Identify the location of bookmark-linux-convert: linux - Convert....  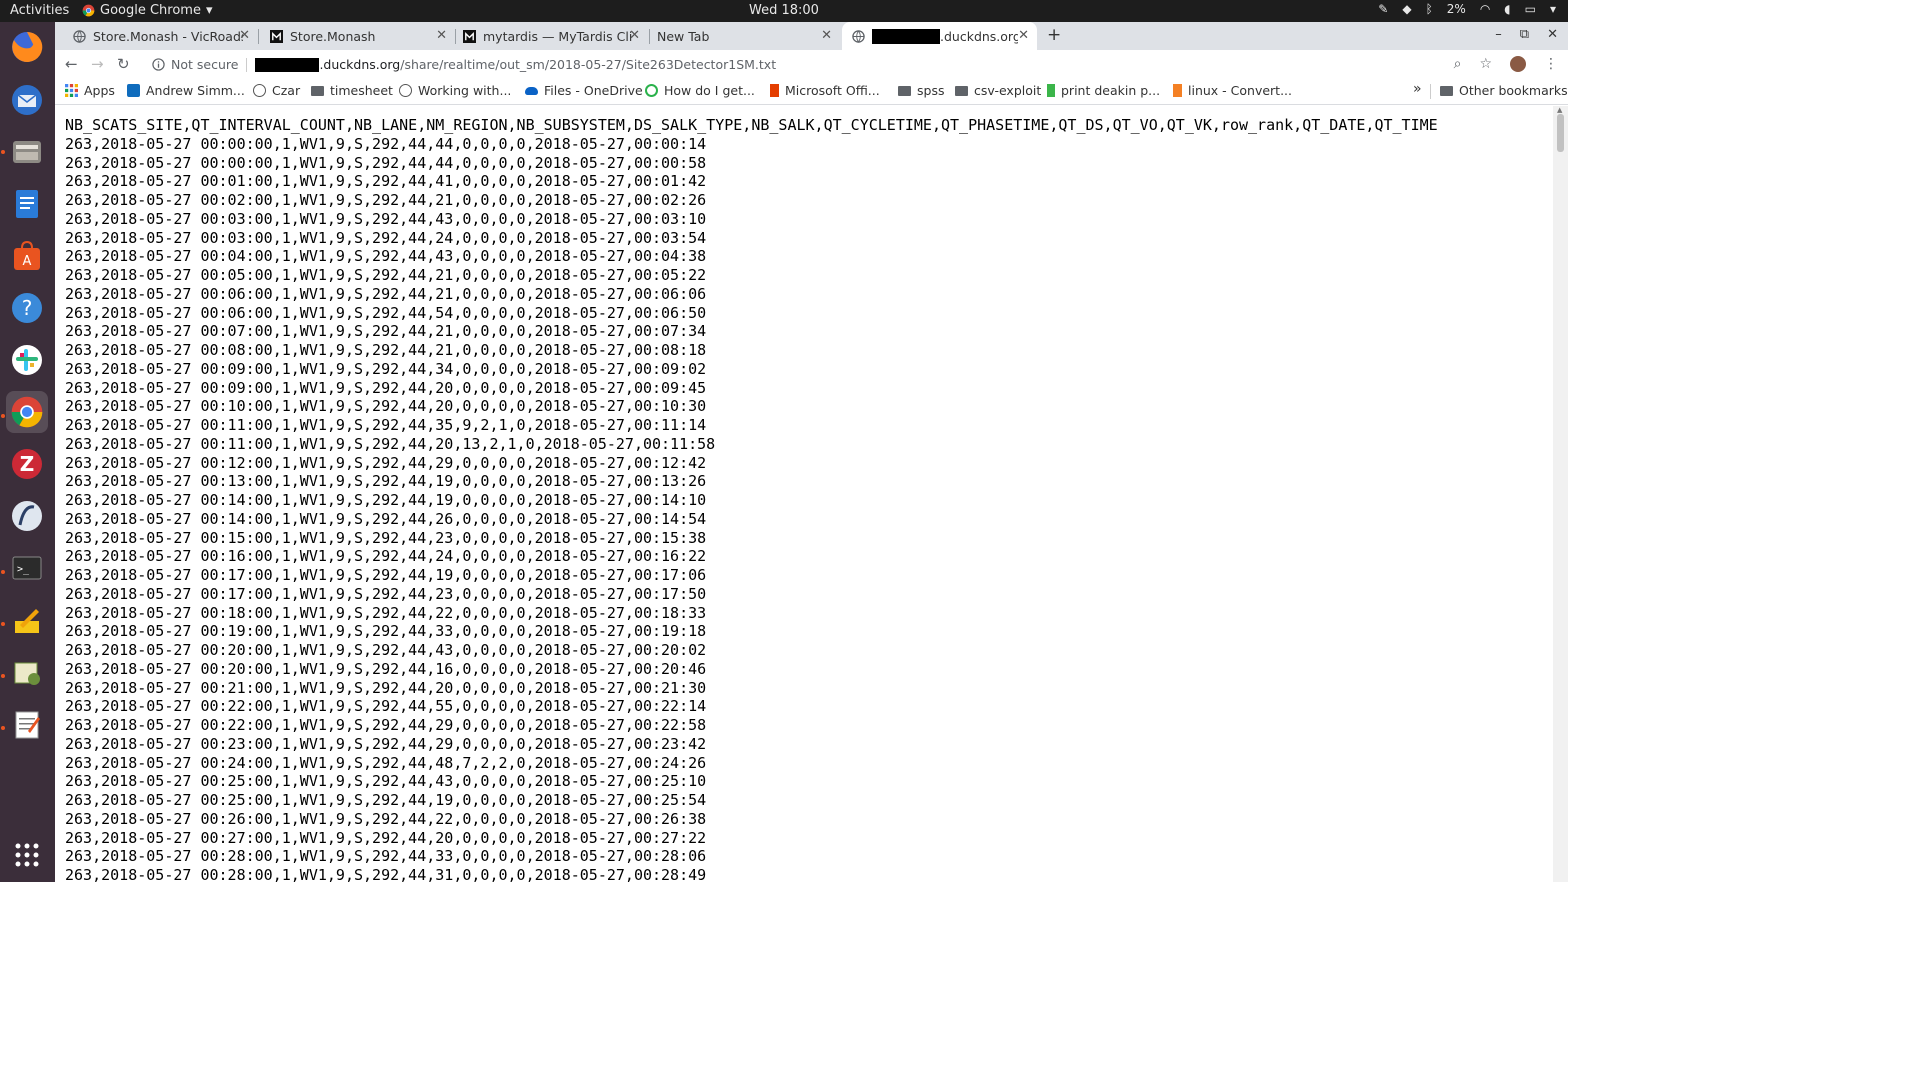
(1232, 90).